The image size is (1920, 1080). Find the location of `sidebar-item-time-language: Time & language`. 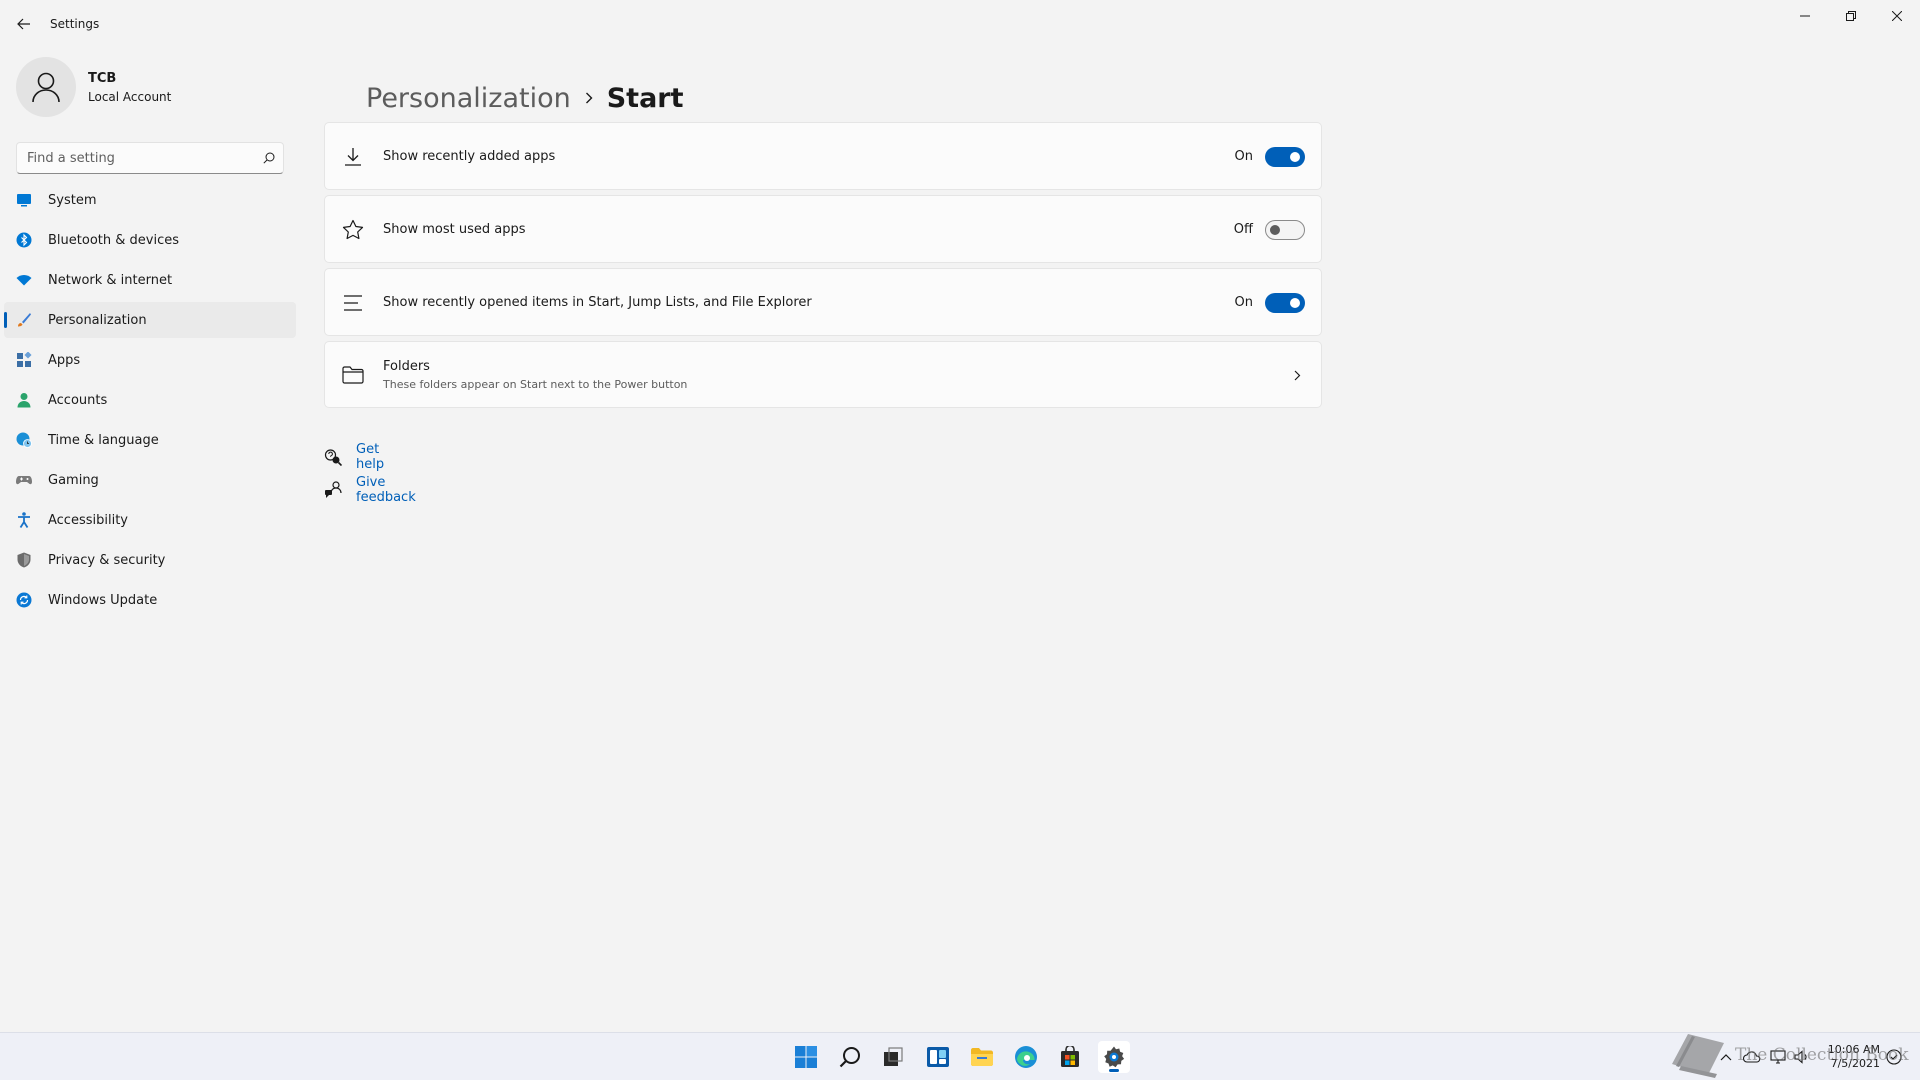

sidebar-item-time-language: Time & language is located at coordinates (150, 440).